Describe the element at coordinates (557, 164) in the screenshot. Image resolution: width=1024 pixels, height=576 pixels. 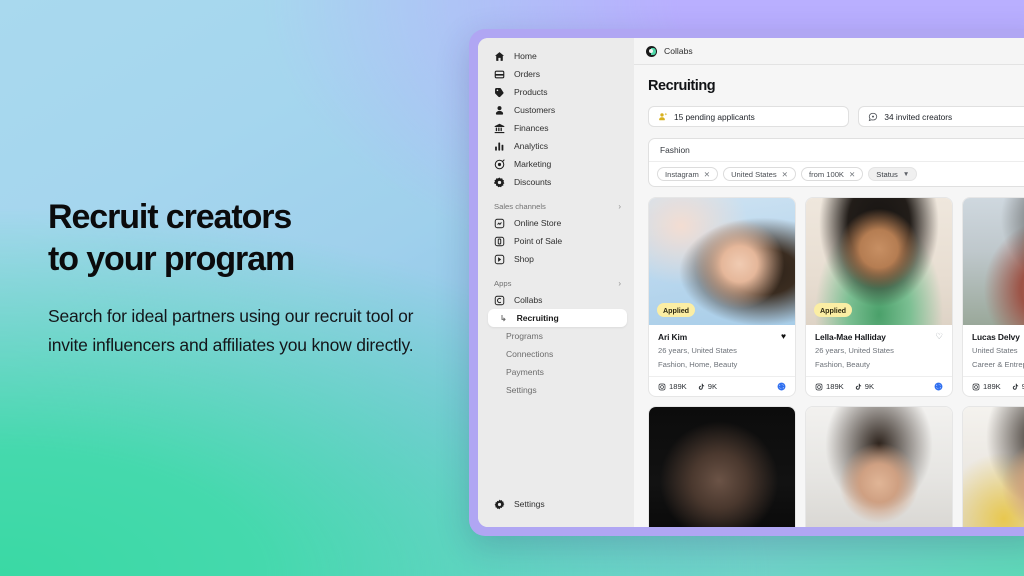
I see `sidebar-item-marketing: Marketing` at that location.